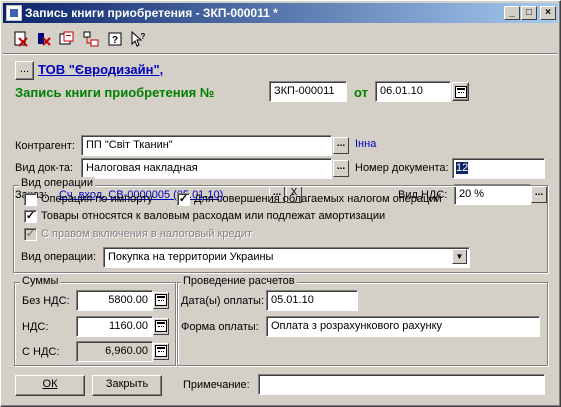 The height and width of the screenshot is (407, 561). What do you see at coordinates (40, 281) in the screenshot?
I see `sums-legend: Суммы` at bounding box center [40, 281].